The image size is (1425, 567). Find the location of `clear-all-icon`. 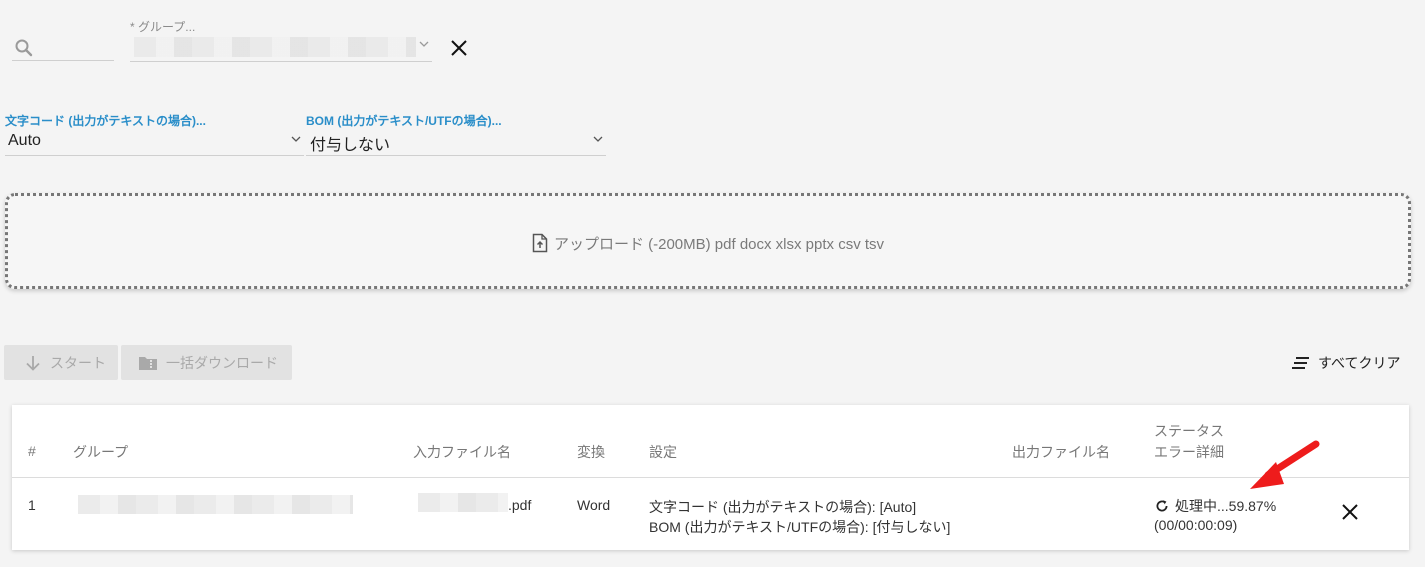

clear-all-icon is located at coordinates (1301, 363).